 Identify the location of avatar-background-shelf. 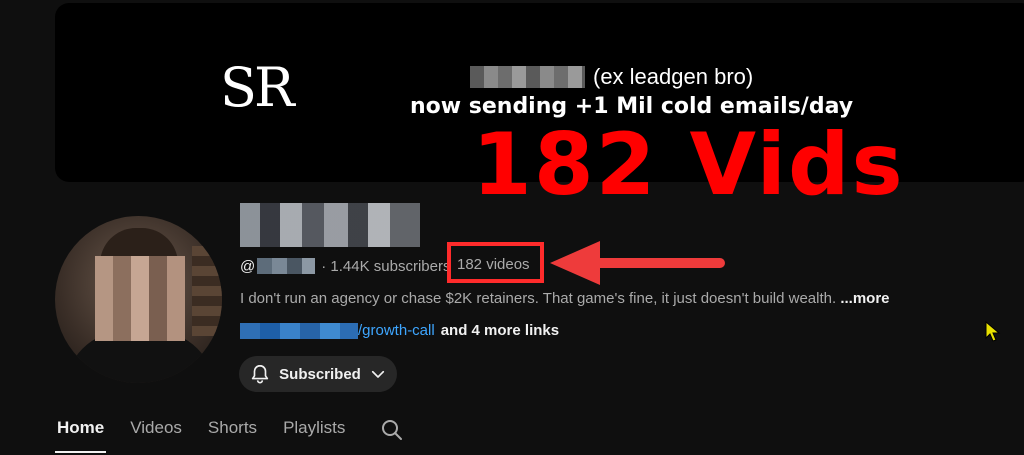
(207, 291).